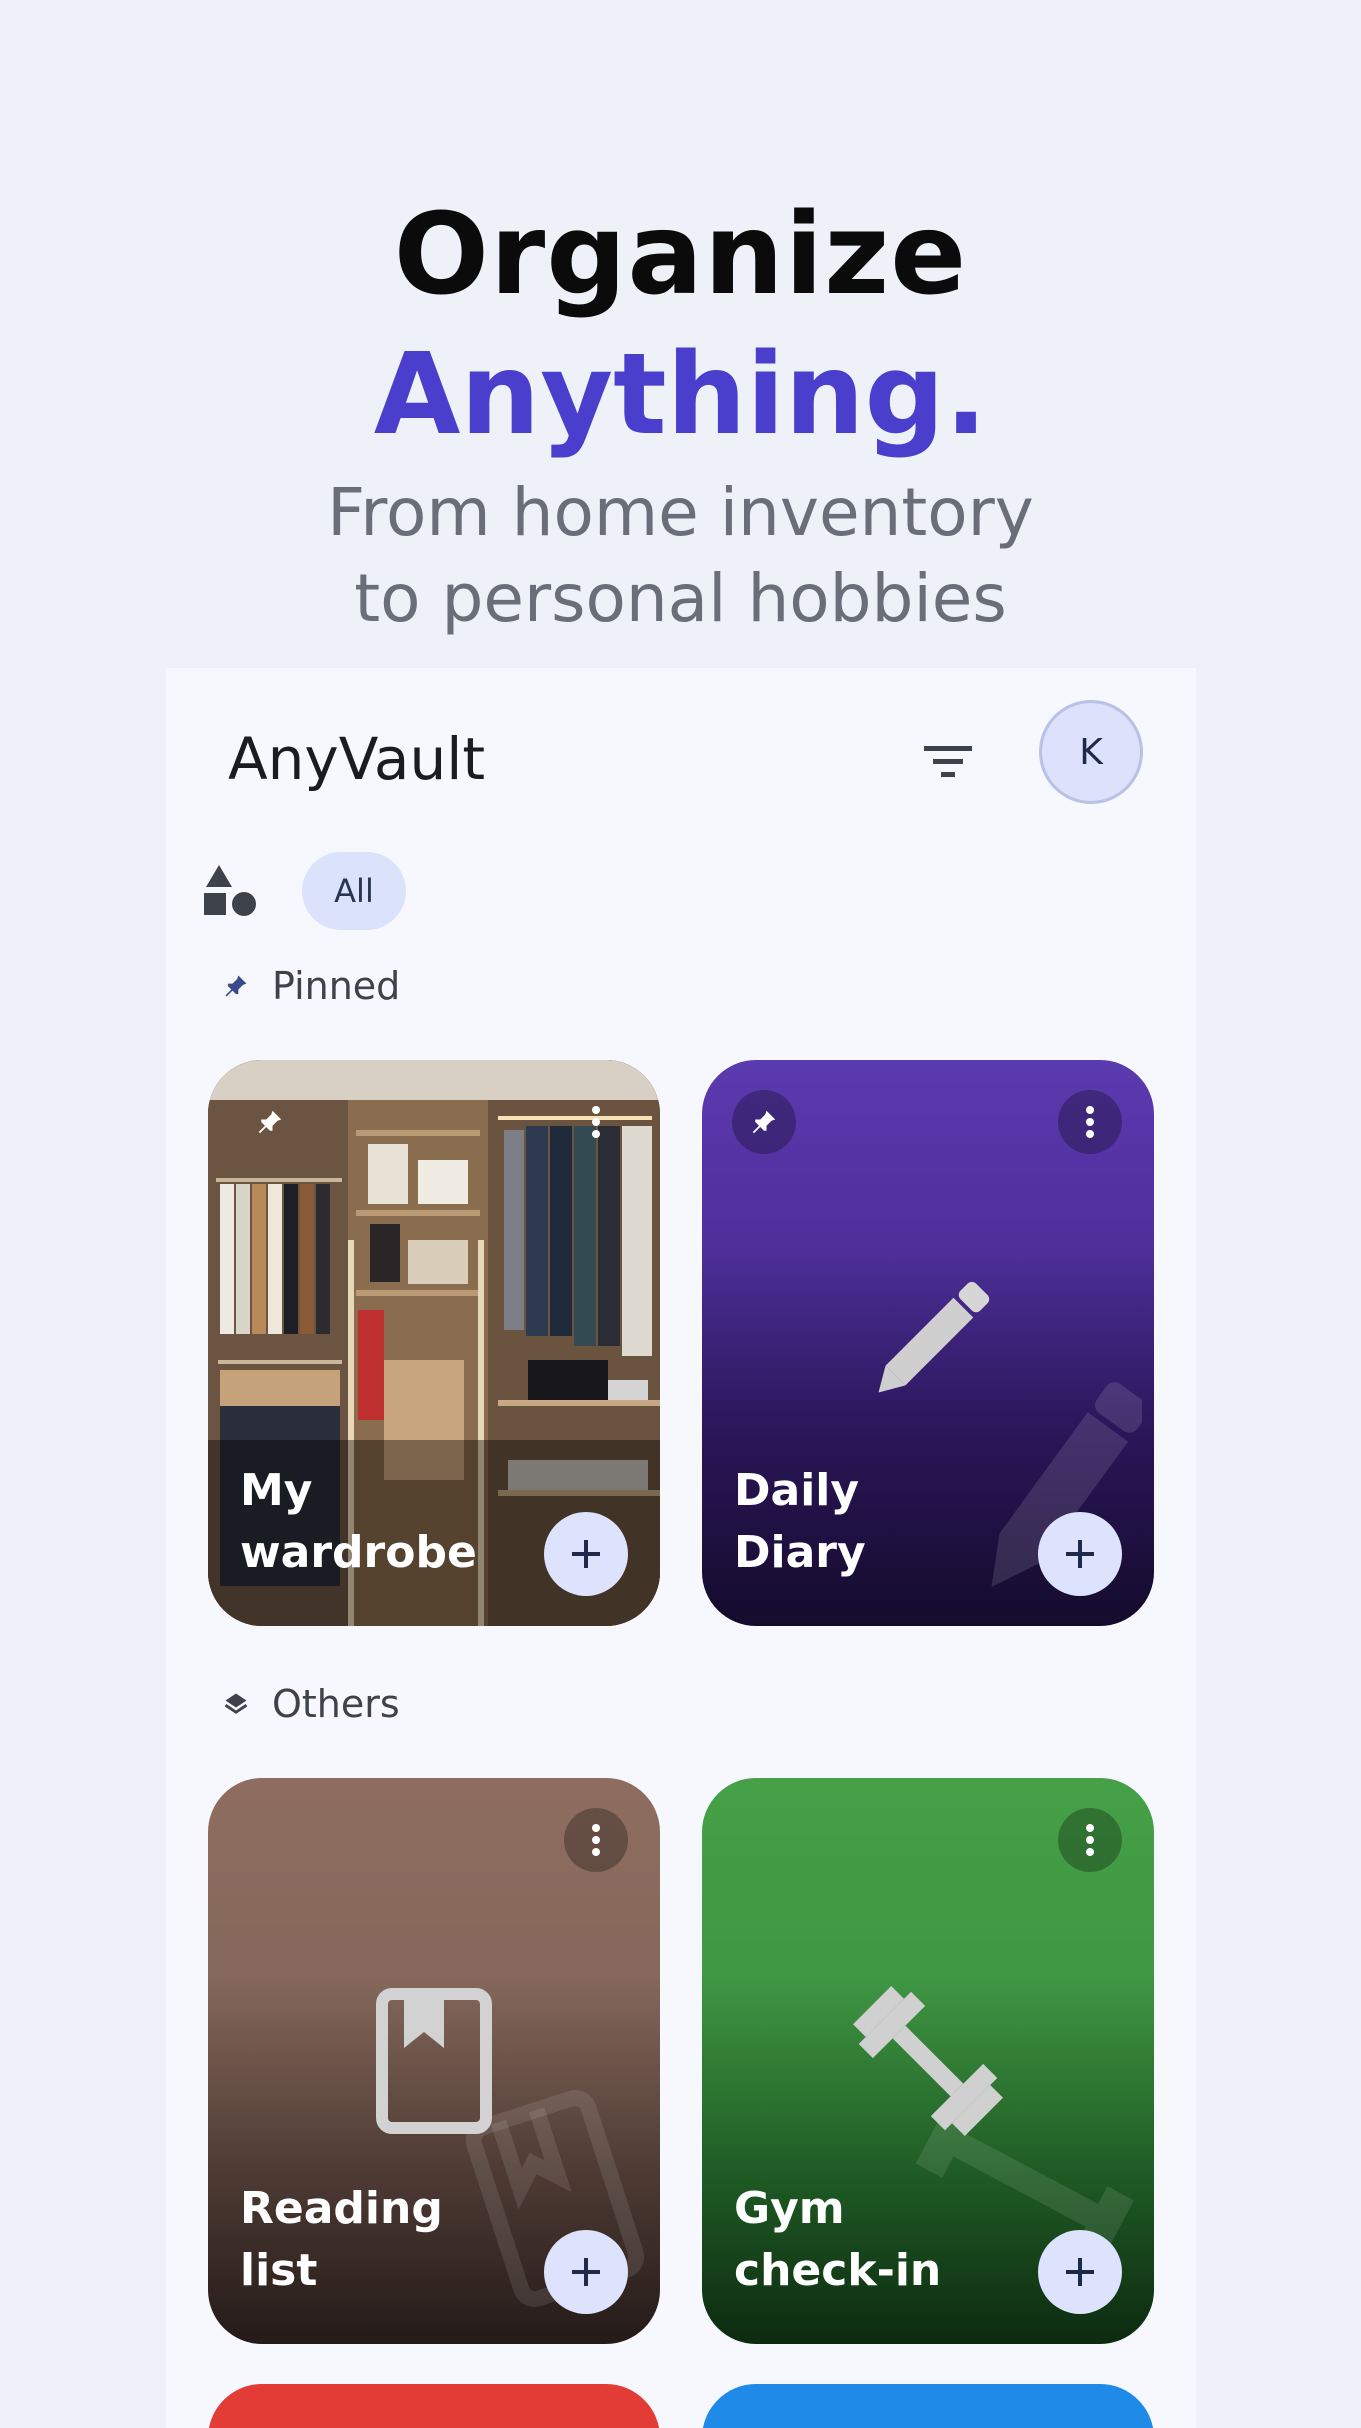 This screenshot has height=2428, width=1361. What do you see at coordinates (336, 986) in the screenshot?
I see `section-pinned-label: Pinned` at bounding box center [336, 986].